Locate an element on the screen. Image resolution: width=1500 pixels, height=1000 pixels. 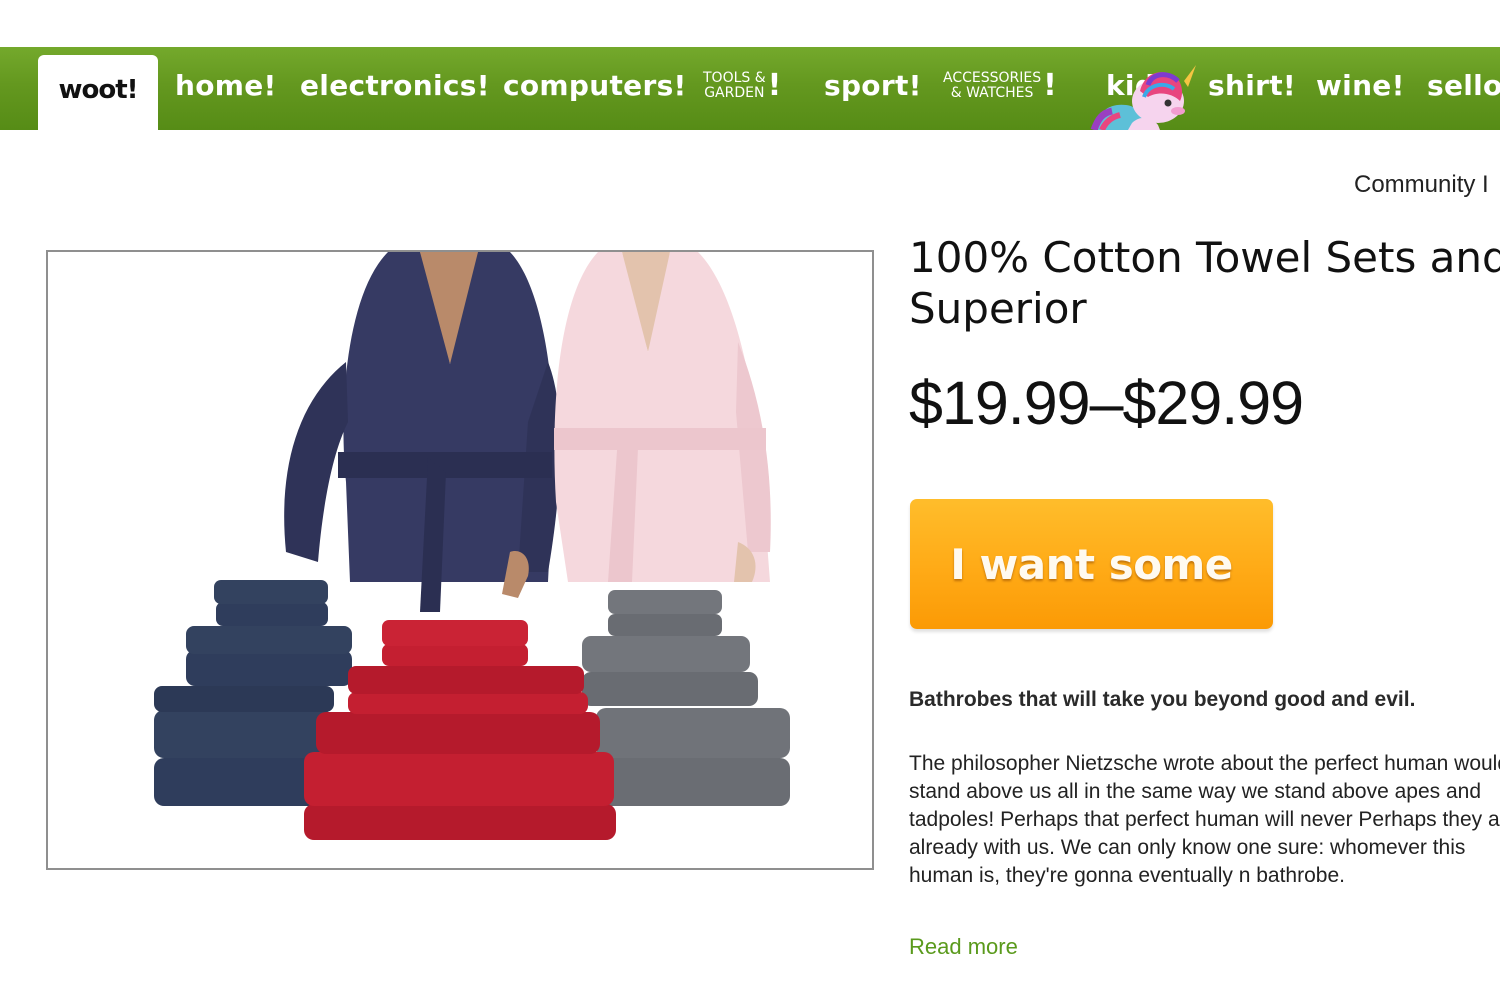
nav-item-shirt-label: shirt! is located at coordinates (1252, 85).